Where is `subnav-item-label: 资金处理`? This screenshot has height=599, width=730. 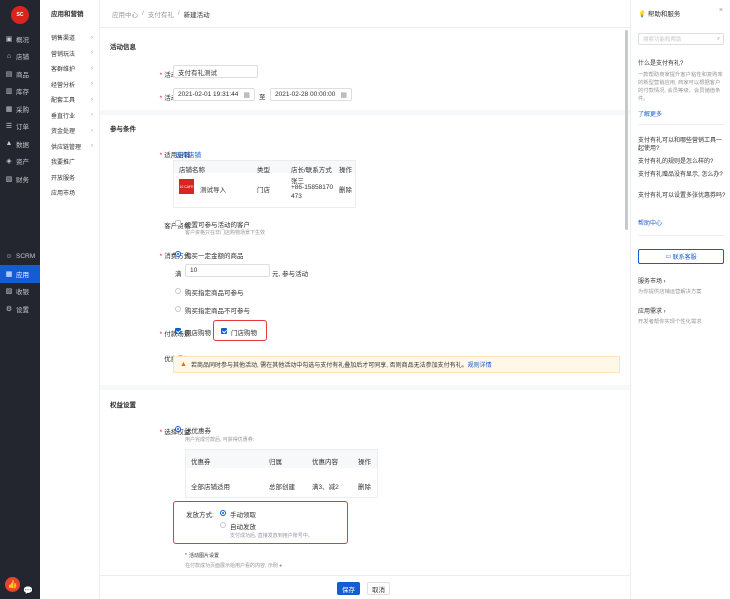
subnav-item-label: 资金处理 is located at coordinates (63, 132).